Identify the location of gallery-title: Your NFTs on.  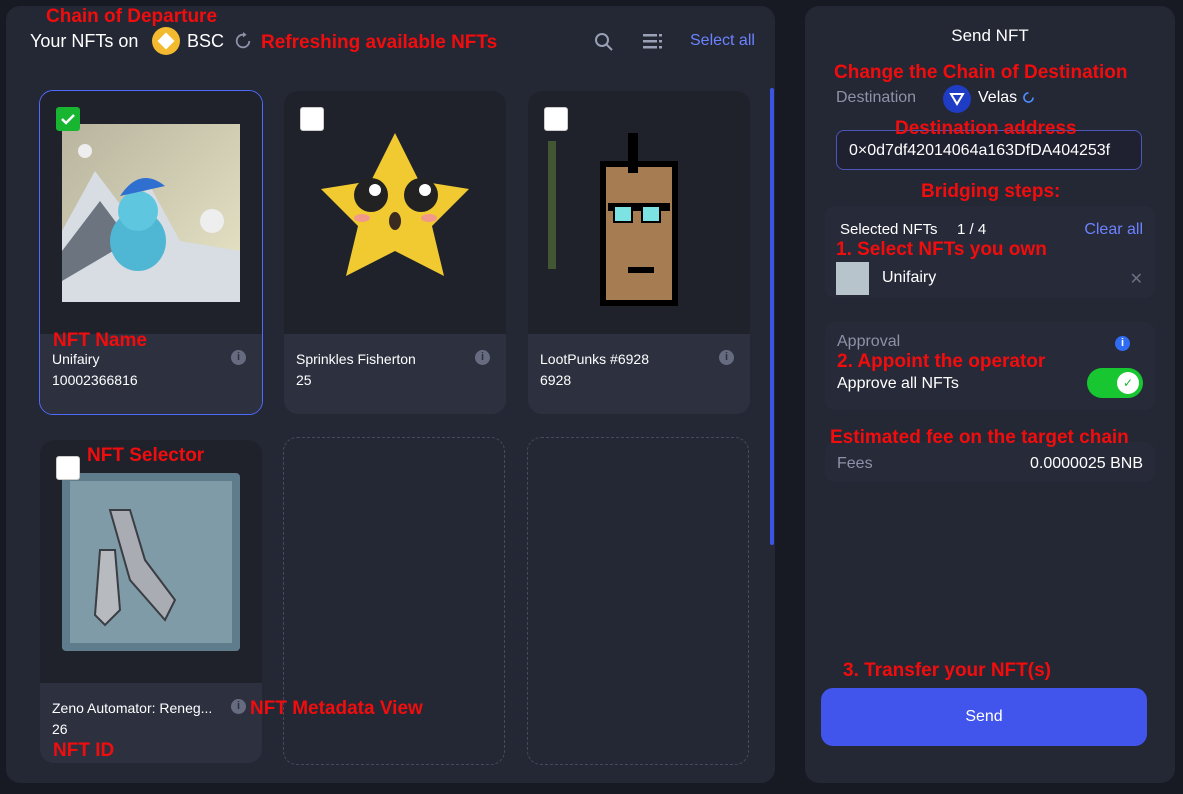
(84, 41).